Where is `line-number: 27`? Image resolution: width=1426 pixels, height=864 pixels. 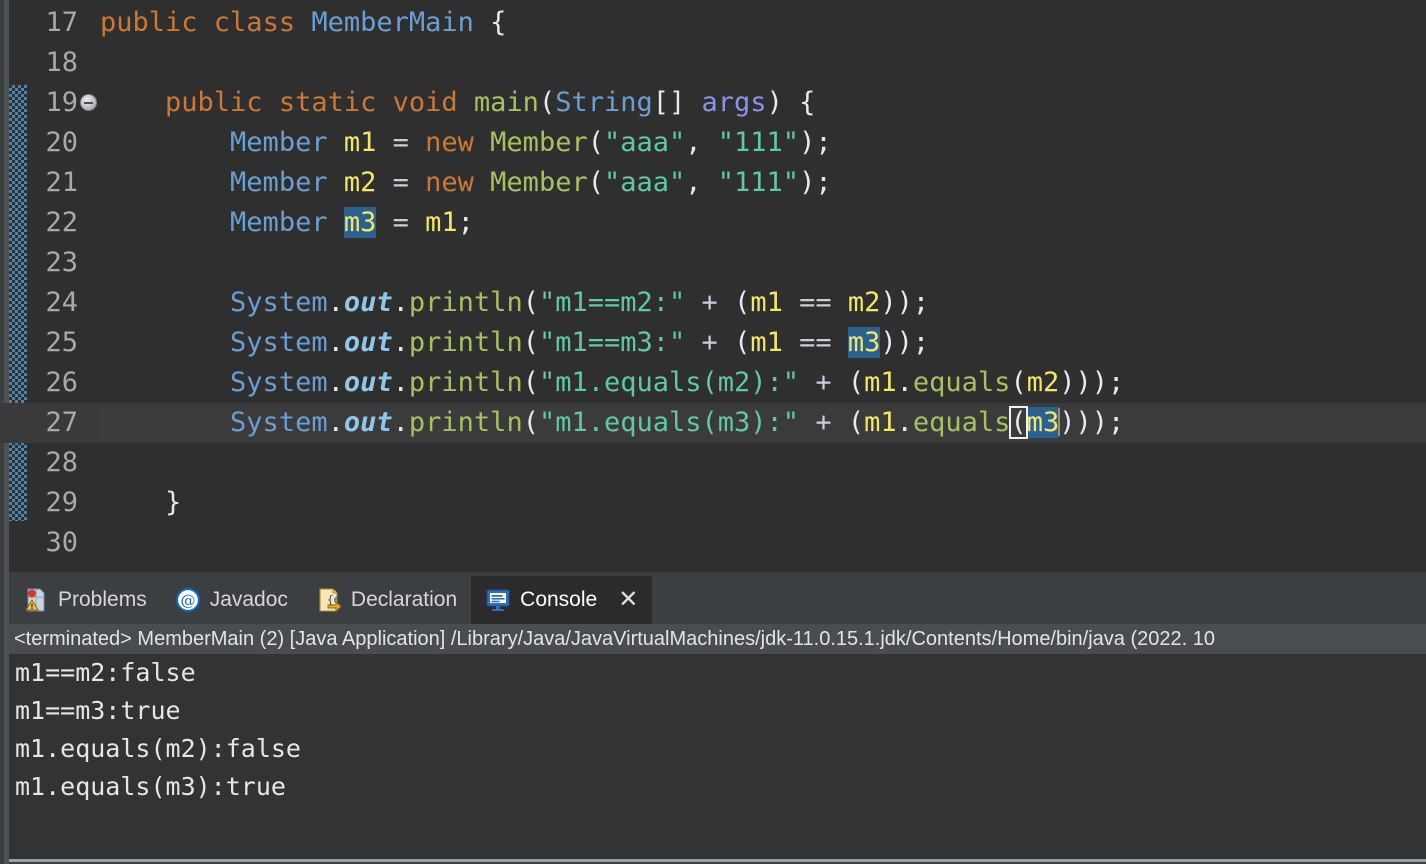
line-number: 27 is located at coordinates (61, 422).